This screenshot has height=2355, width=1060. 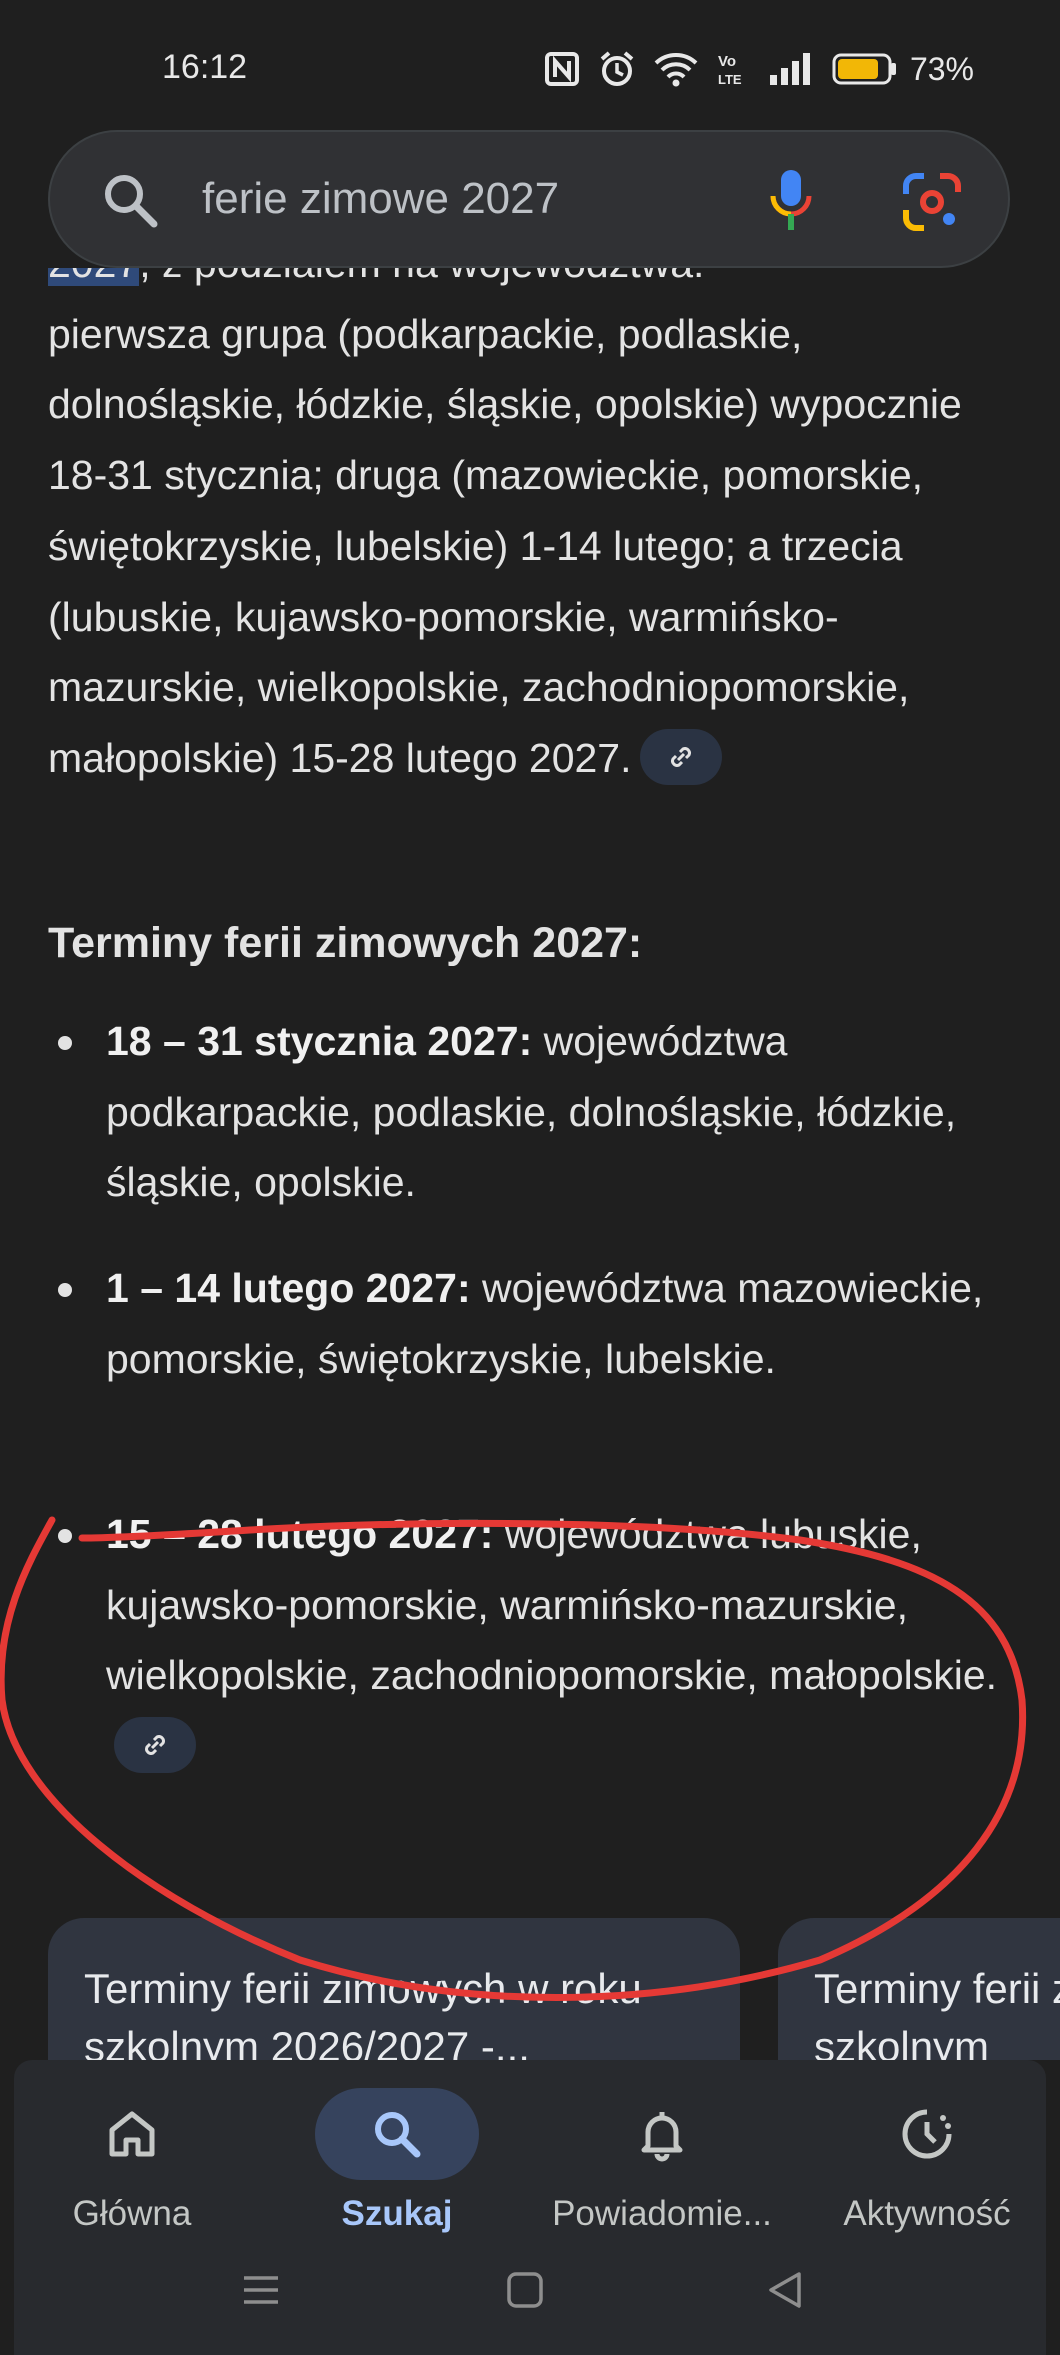 What do you see at coordinates (789, 69) in the screenshot?
I see `signal-icon` at bounding box center [789, 69].